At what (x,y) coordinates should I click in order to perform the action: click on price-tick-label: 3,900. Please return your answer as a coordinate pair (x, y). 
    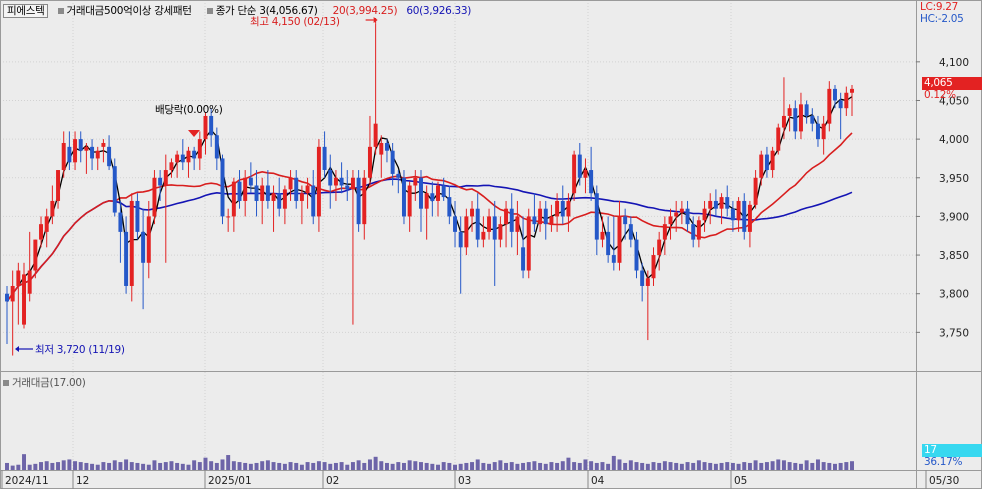
    Looking at the image, I should click on (954, 217).